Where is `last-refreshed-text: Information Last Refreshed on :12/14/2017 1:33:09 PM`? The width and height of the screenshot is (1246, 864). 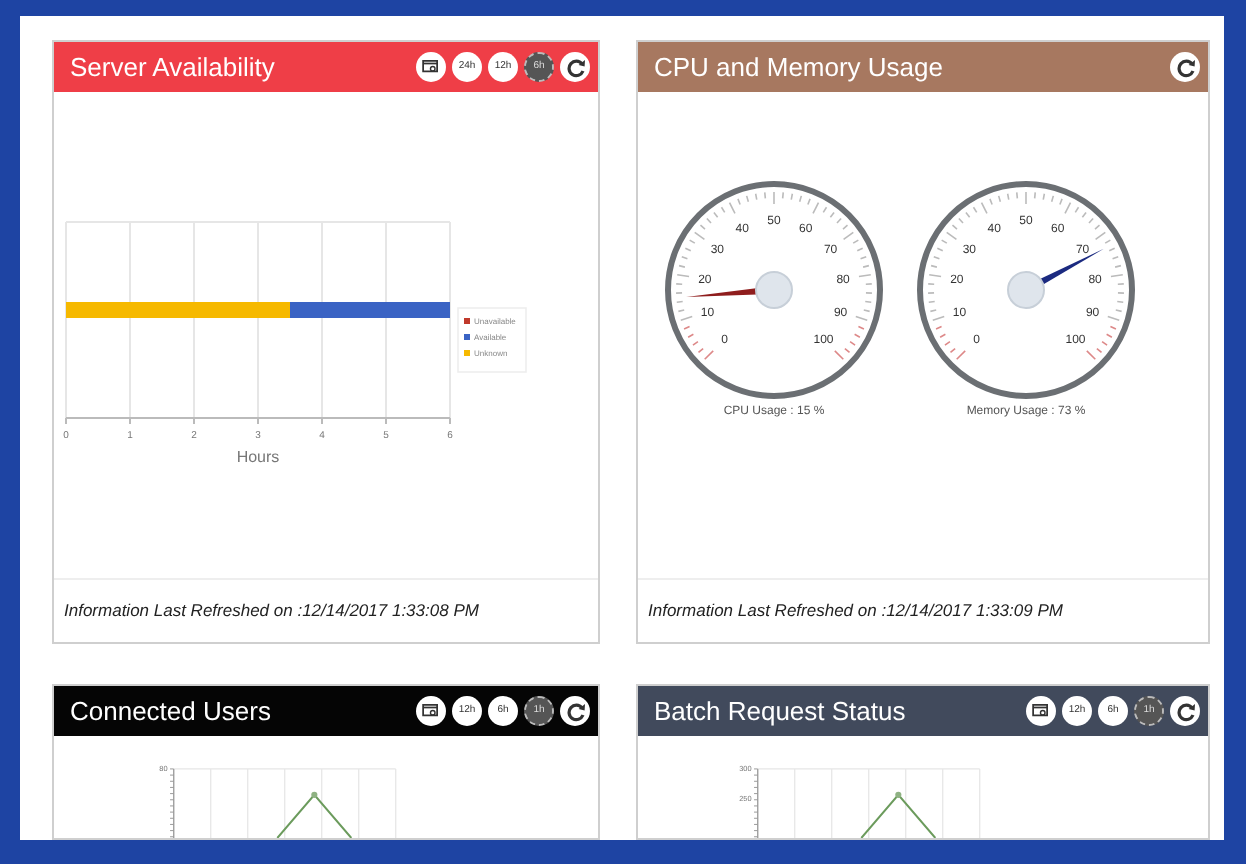 last-refreshed-text: Information Last Refreshed on :12/14/2017 1:33:09 PM is located at coordinates (855, 611).